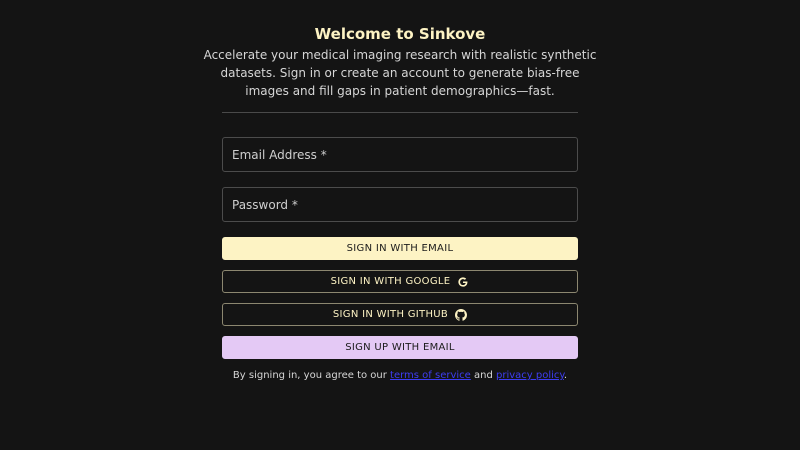 The width and height of the screenshot is (800, 450). What do you see at coordinates (390, 314) in the screenshot?
I see `sign-in-github-label: SIGN IN WITH GITHUB` at bounding box center [390, 314].